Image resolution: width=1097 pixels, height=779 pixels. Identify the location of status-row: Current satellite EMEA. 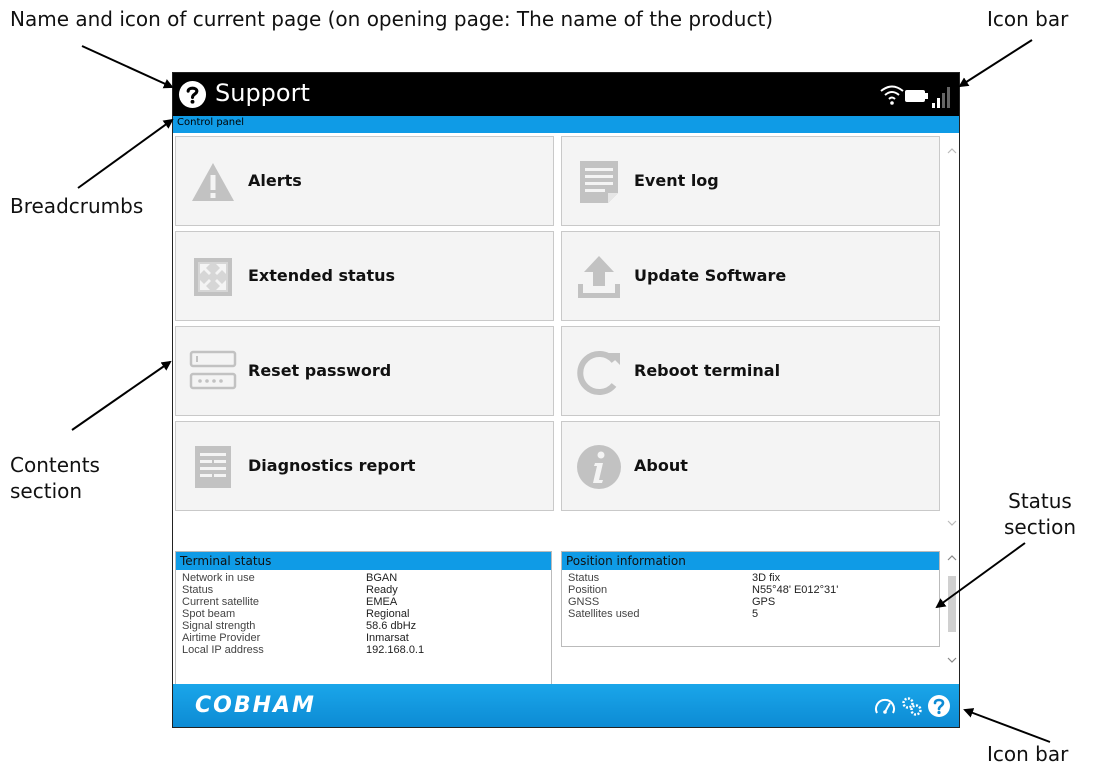
(363, 602).